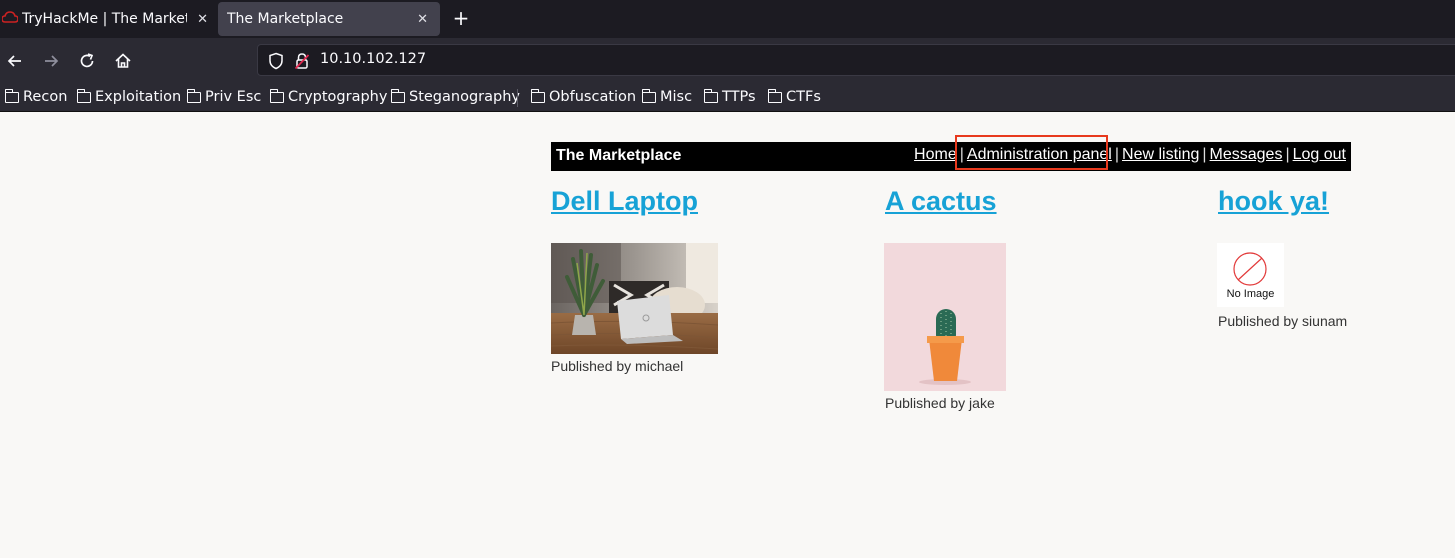 Image resolution: width=1455 pixels, height=558 pixels. I want to click on tryhackme-favicon-icon, so click(10, 17).